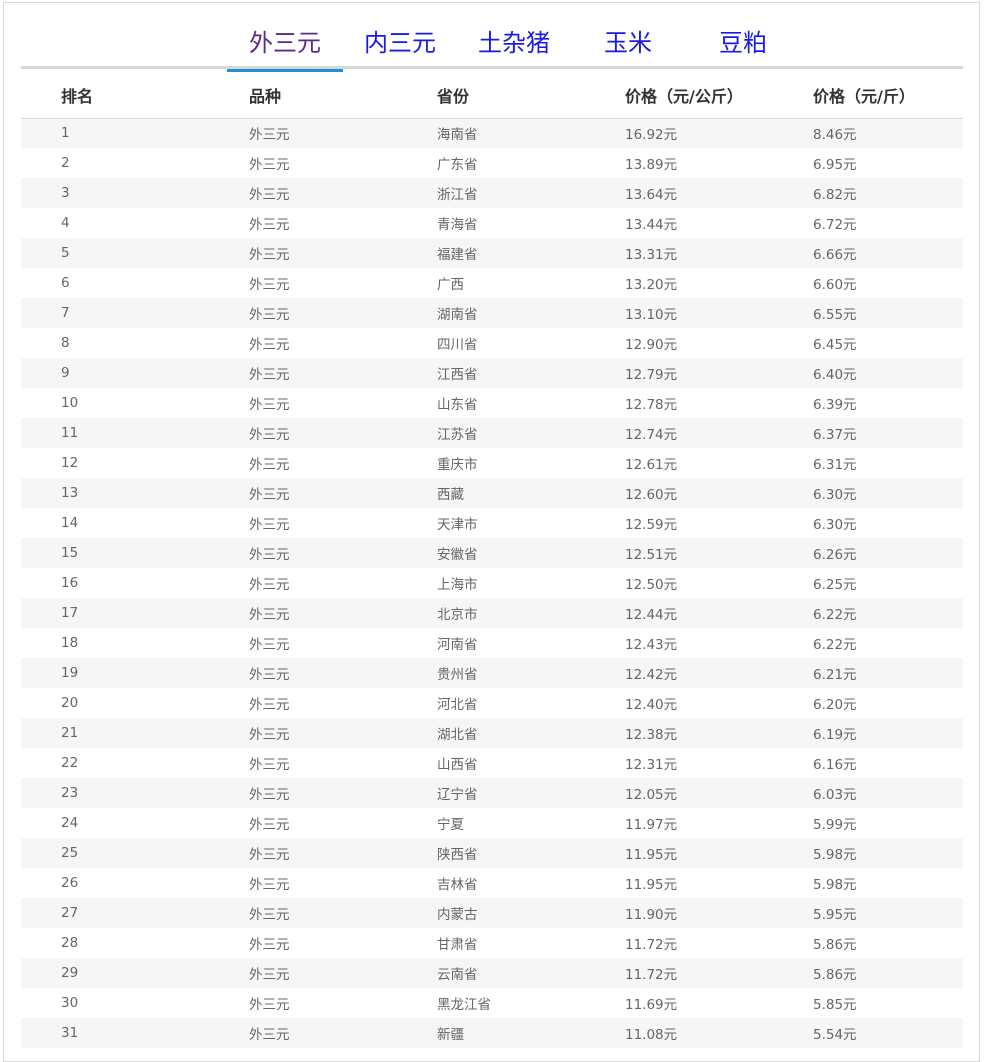 The width and height of the screenshot is (984, 1062). What do you see at coordinates (492, 163) in the screenshot?
I see `table-row: 2 外三元 广东省 13.89元 6.95元` at bounding box center [492, 163].